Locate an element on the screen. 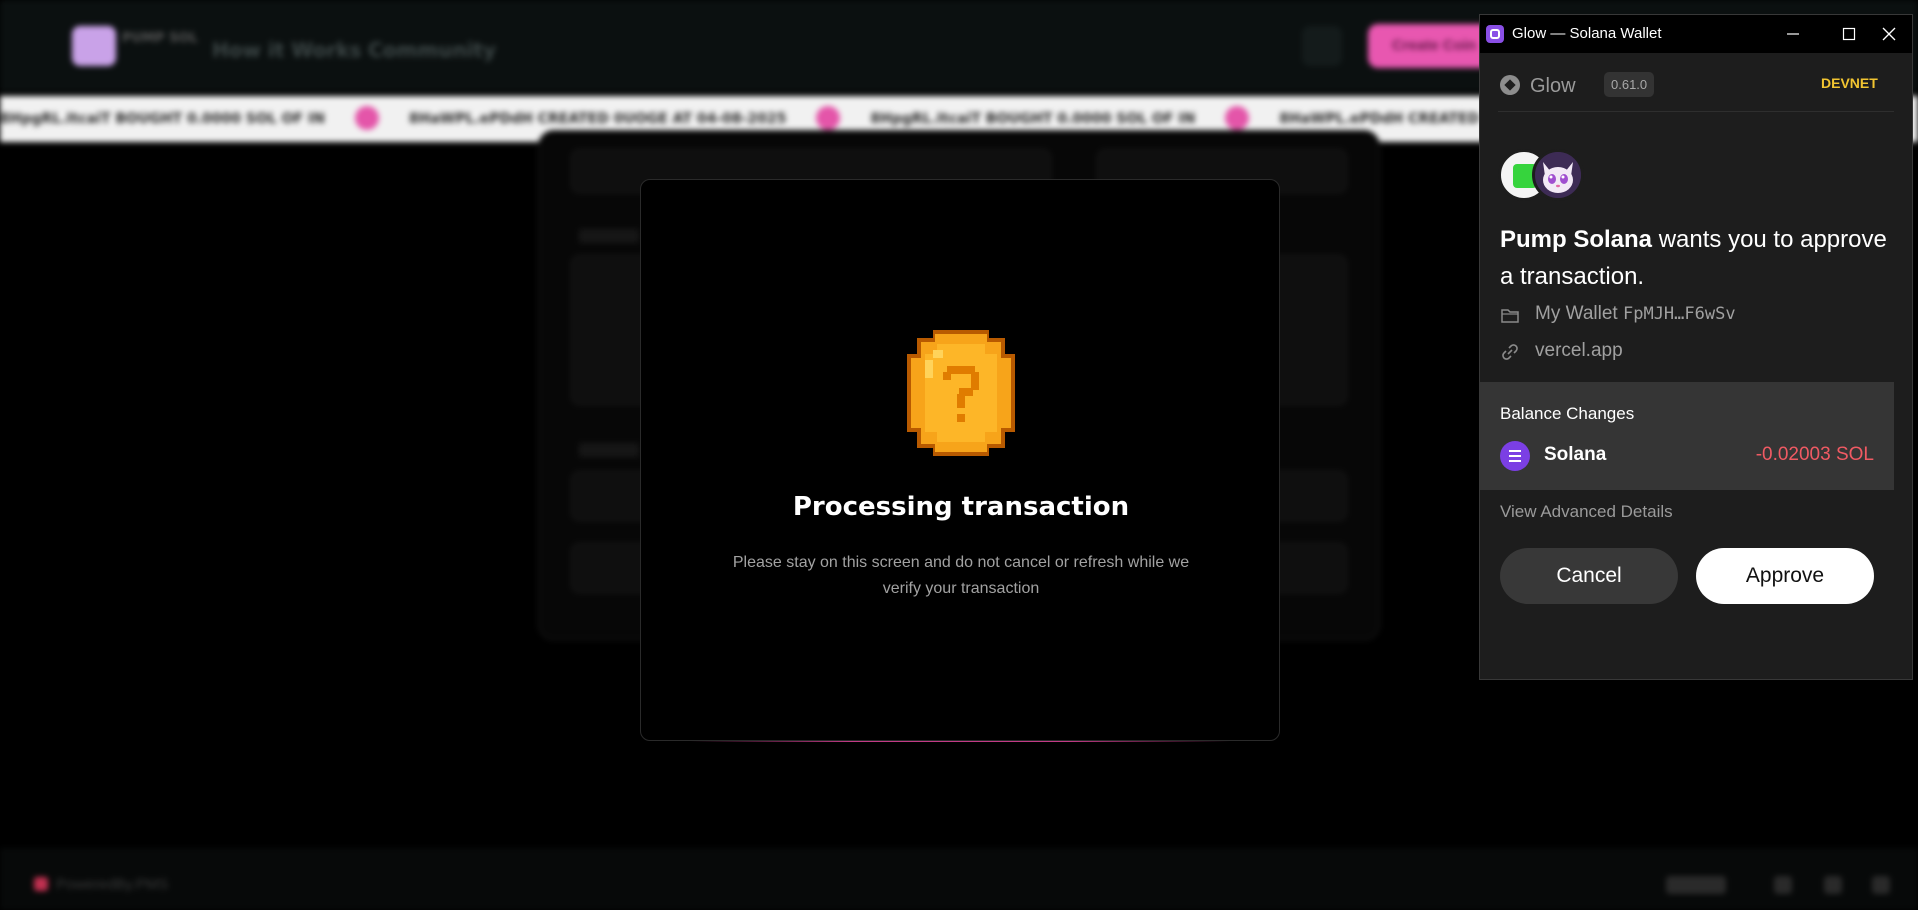  ticker-item: 8HaWPL.ePDdH CREATED 0UOGE AT 04-08-2025 is located at coordinates (597, 119).